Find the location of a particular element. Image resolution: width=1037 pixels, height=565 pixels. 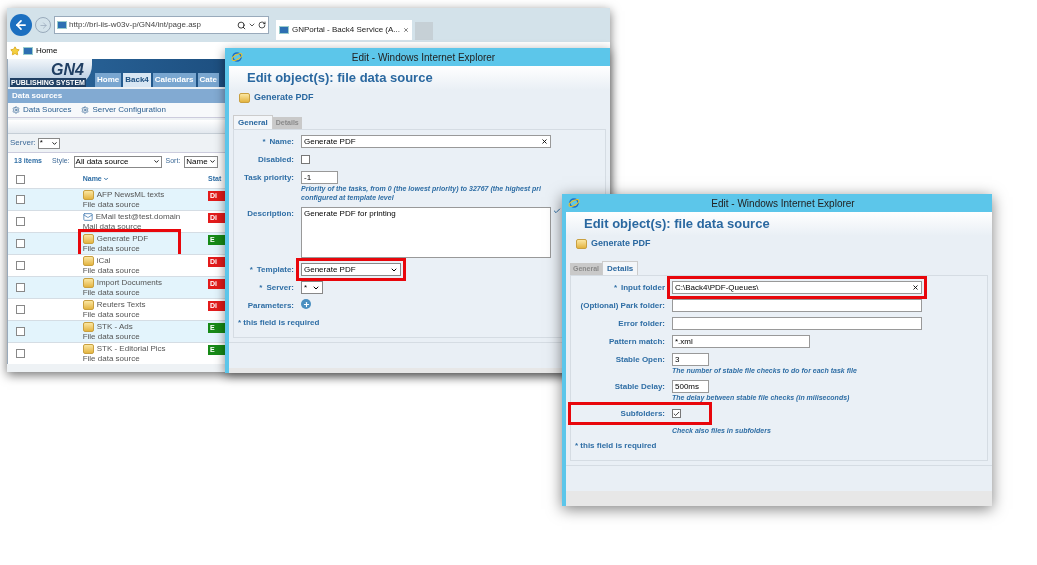

dropdown: * is located at coordinates (312, 287).